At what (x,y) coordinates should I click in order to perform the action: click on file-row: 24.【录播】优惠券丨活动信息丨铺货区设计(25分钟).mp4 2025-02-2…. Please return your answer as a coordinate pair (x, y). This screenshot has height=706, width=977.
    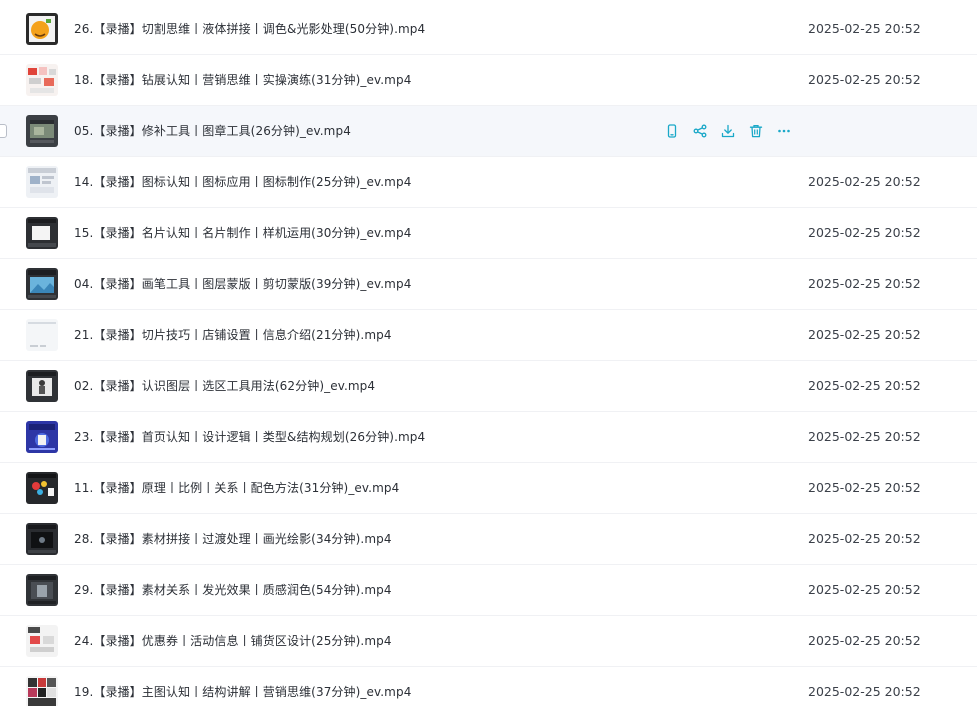
    Looking at the image, I should click on (488, 641).